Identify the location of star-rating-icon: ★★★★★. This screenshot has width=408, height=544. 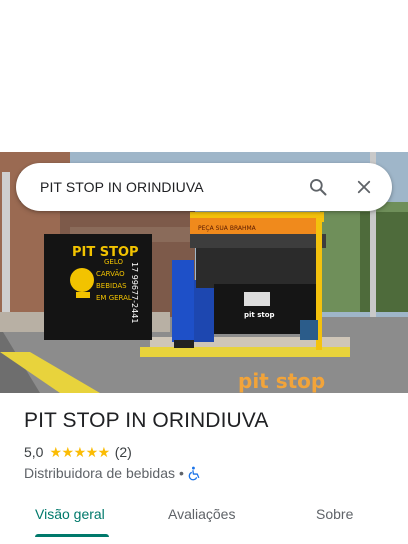
(79, 451).